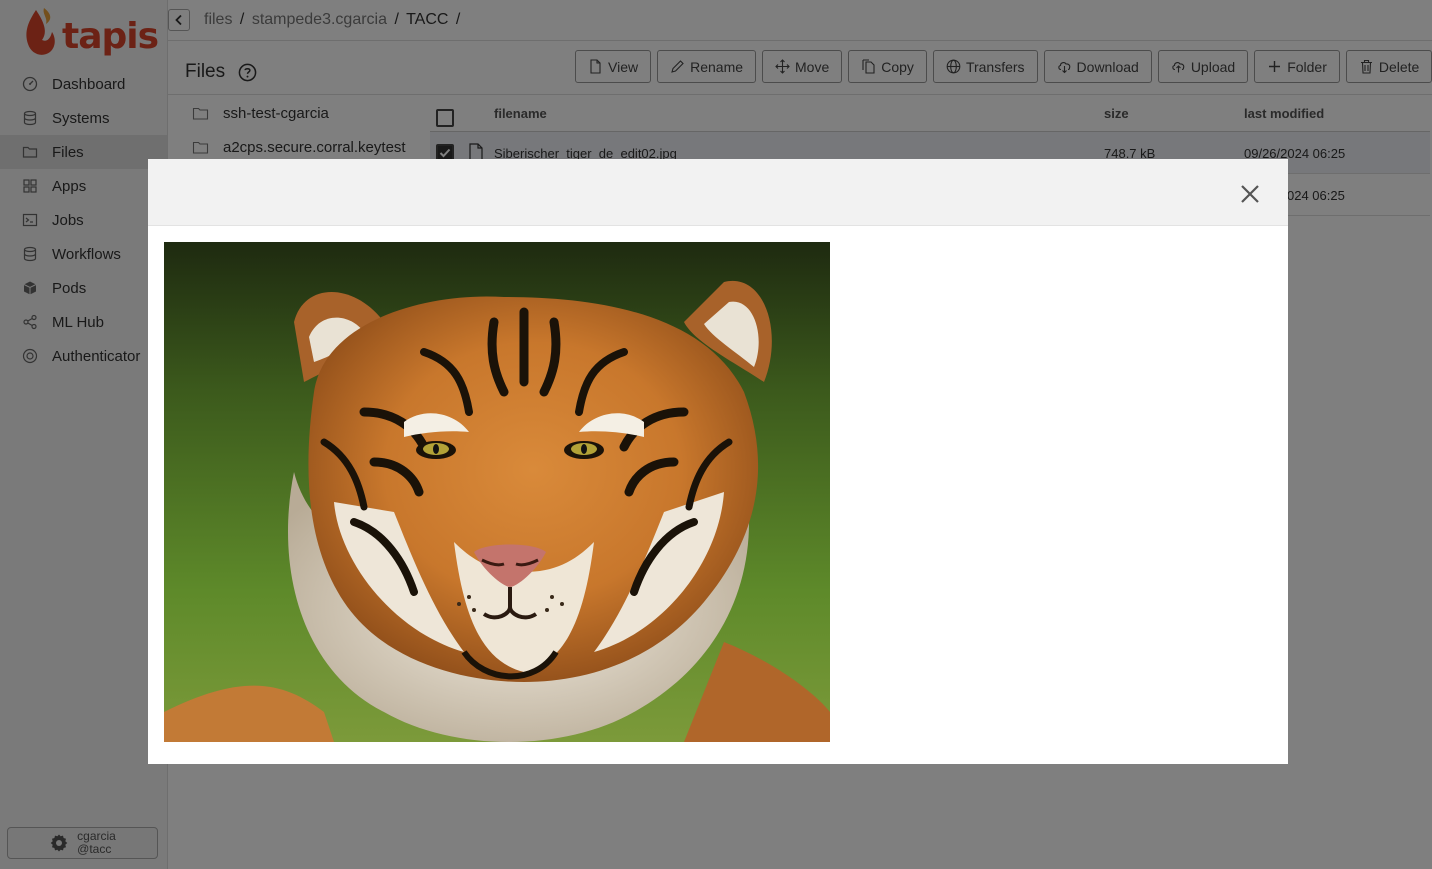 Image resolution: width=1432 pixels, height=869 pixels. What do you see at coordinates (1250, 194) in the screenshot?
I see `close-icon` at bounding box center [1250, 194].